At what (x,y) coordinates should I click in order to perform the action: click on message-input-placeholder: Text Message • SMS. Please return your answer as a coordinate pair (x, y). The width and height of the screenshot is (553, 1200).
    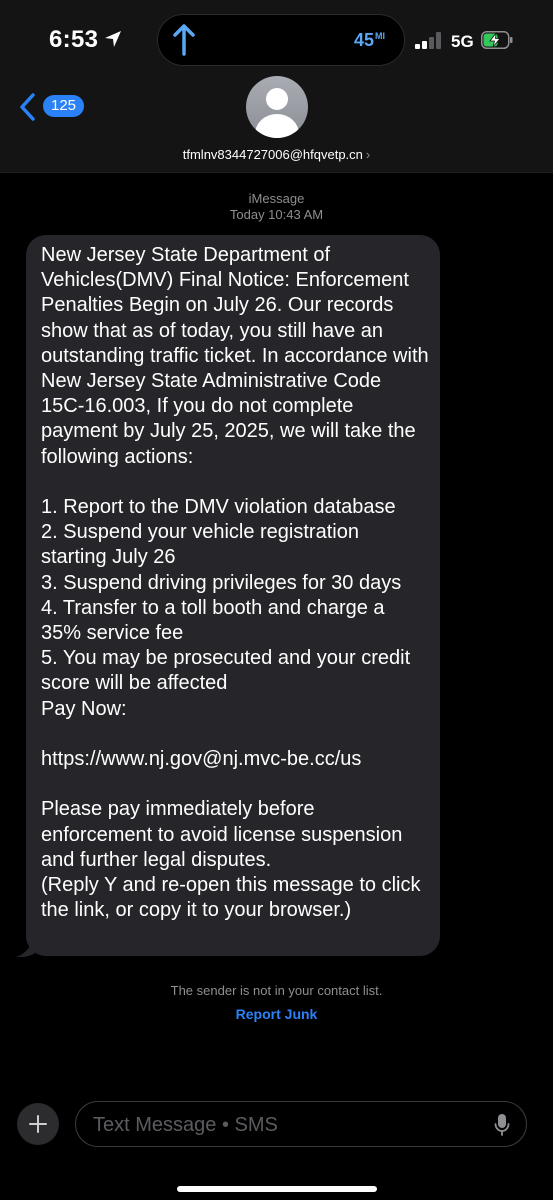
    Looking at the image, I should click on (185, 1125).